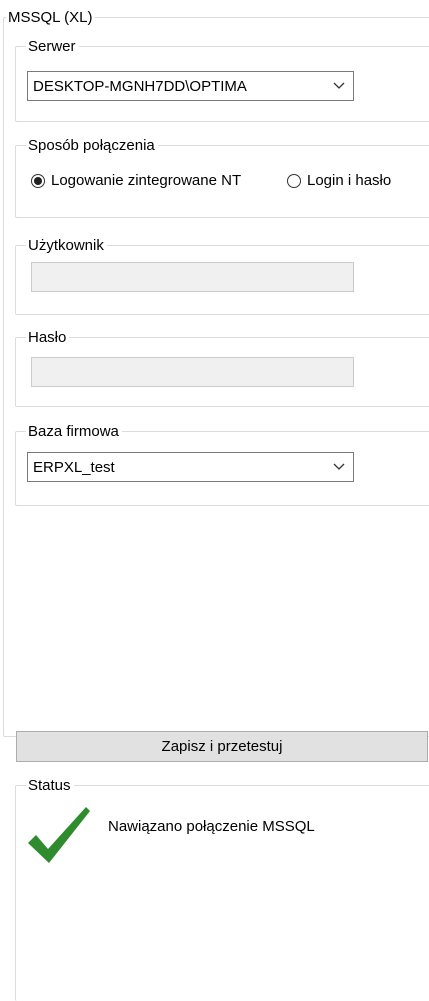  I want to click on user-input, so click(192, 277).